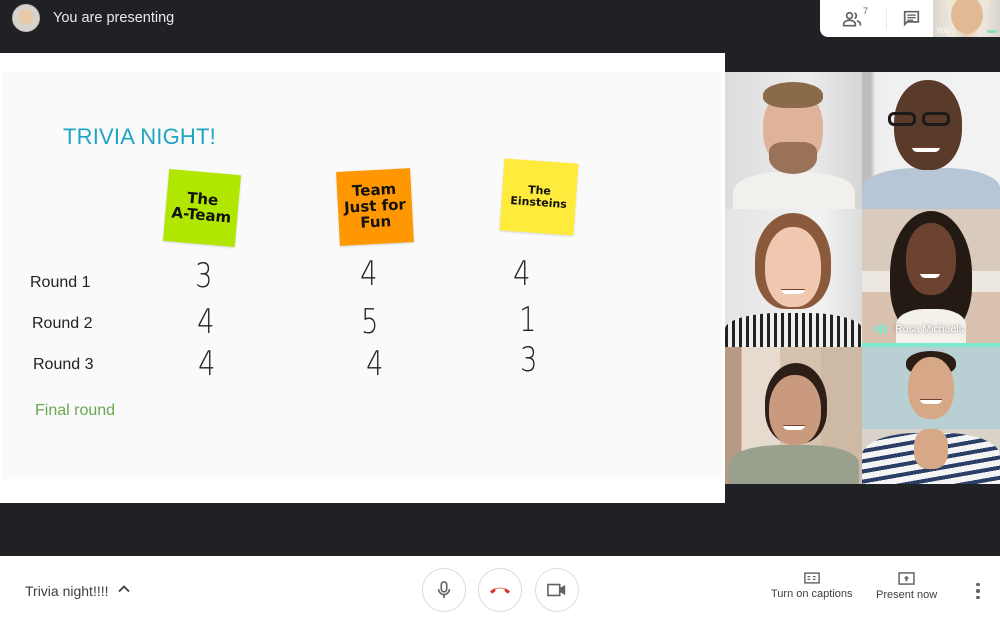 The image size is (1000, 625). Describe the element at coordinates (114, 18) in the screenshot. I see `presenting-status: You are presenting` at that location.